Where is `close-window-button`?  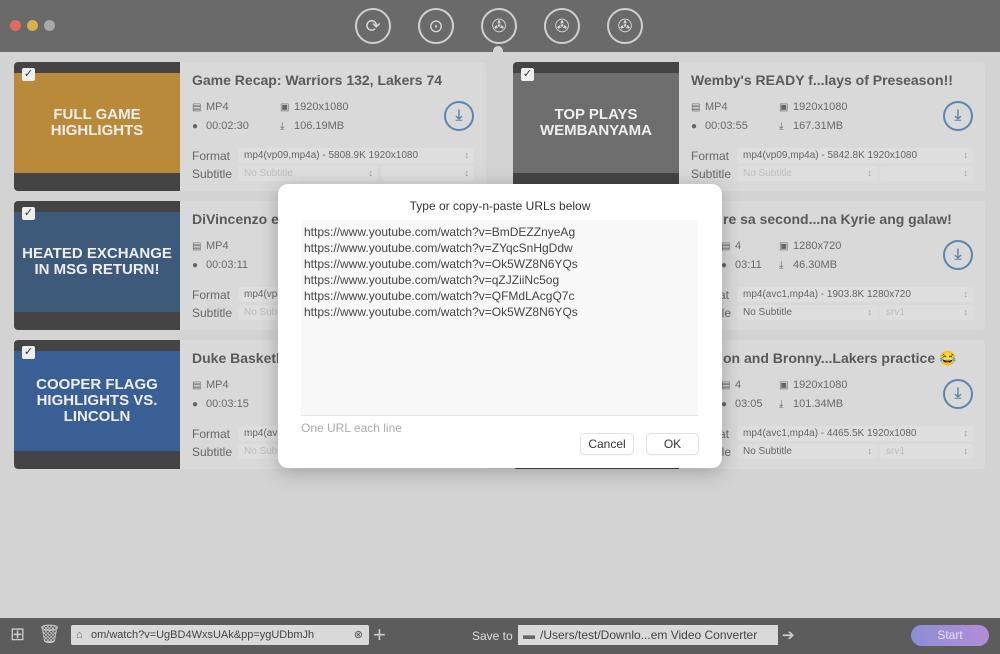 close-window-button is located at coordinates (15, 25).